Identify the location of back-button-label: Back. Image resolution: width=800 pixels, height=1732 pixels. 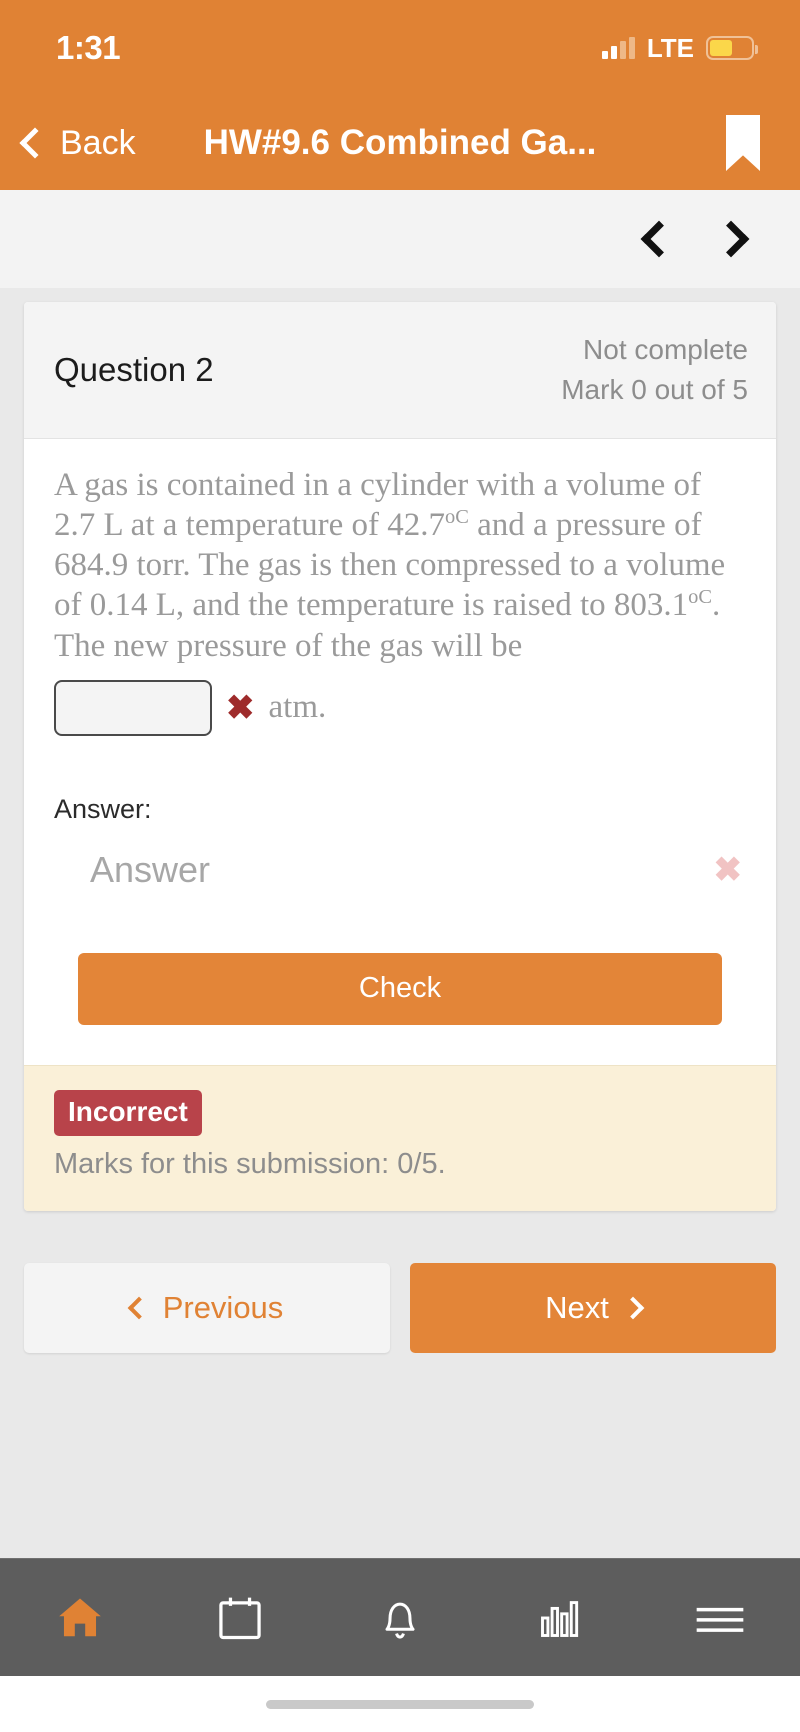
(98, 142).